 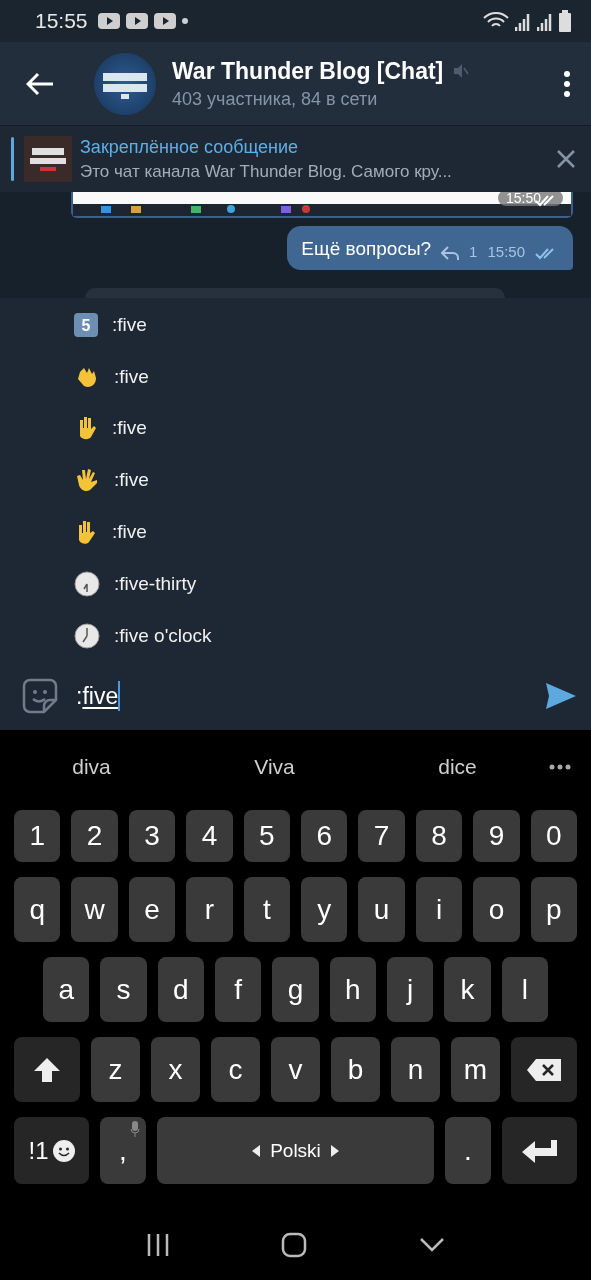 What do you see at coordinates (94, 836) in the screenshot?
I see `keyboard-key: 2` at bounding box center [94, 836].